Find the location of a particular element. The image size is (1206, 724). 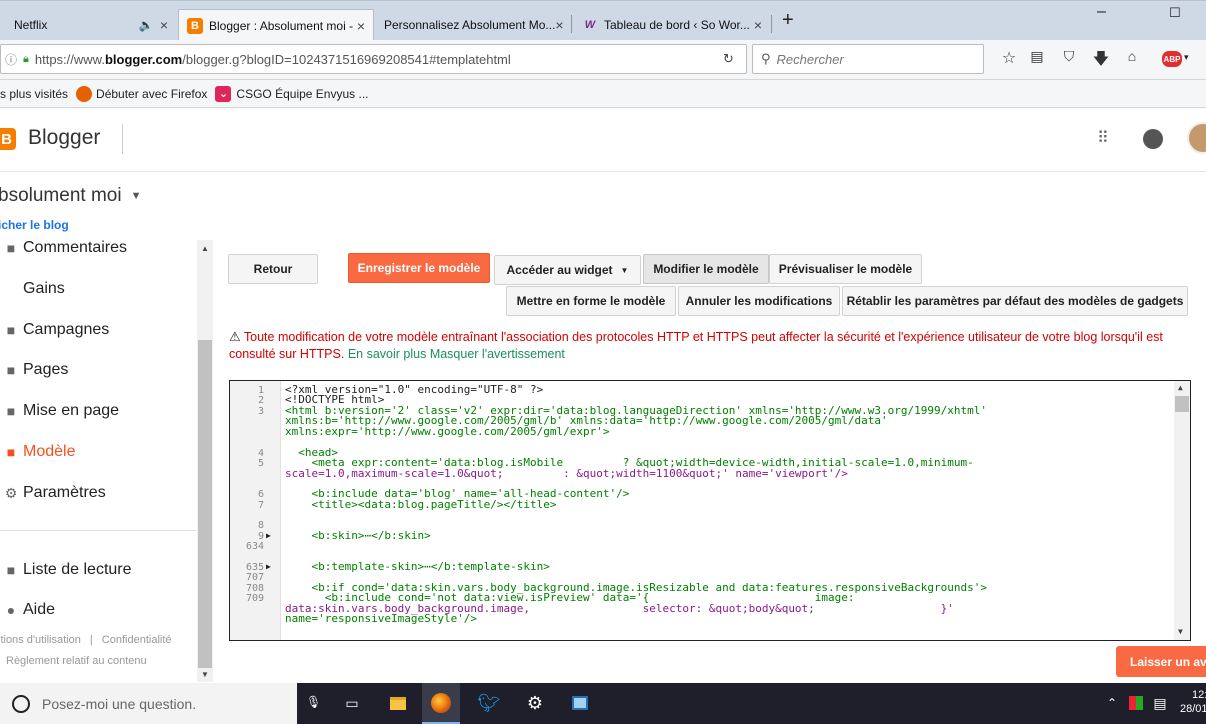

sidebar-item-layout: ■ Mise en page is located at coordinates (98, 411).